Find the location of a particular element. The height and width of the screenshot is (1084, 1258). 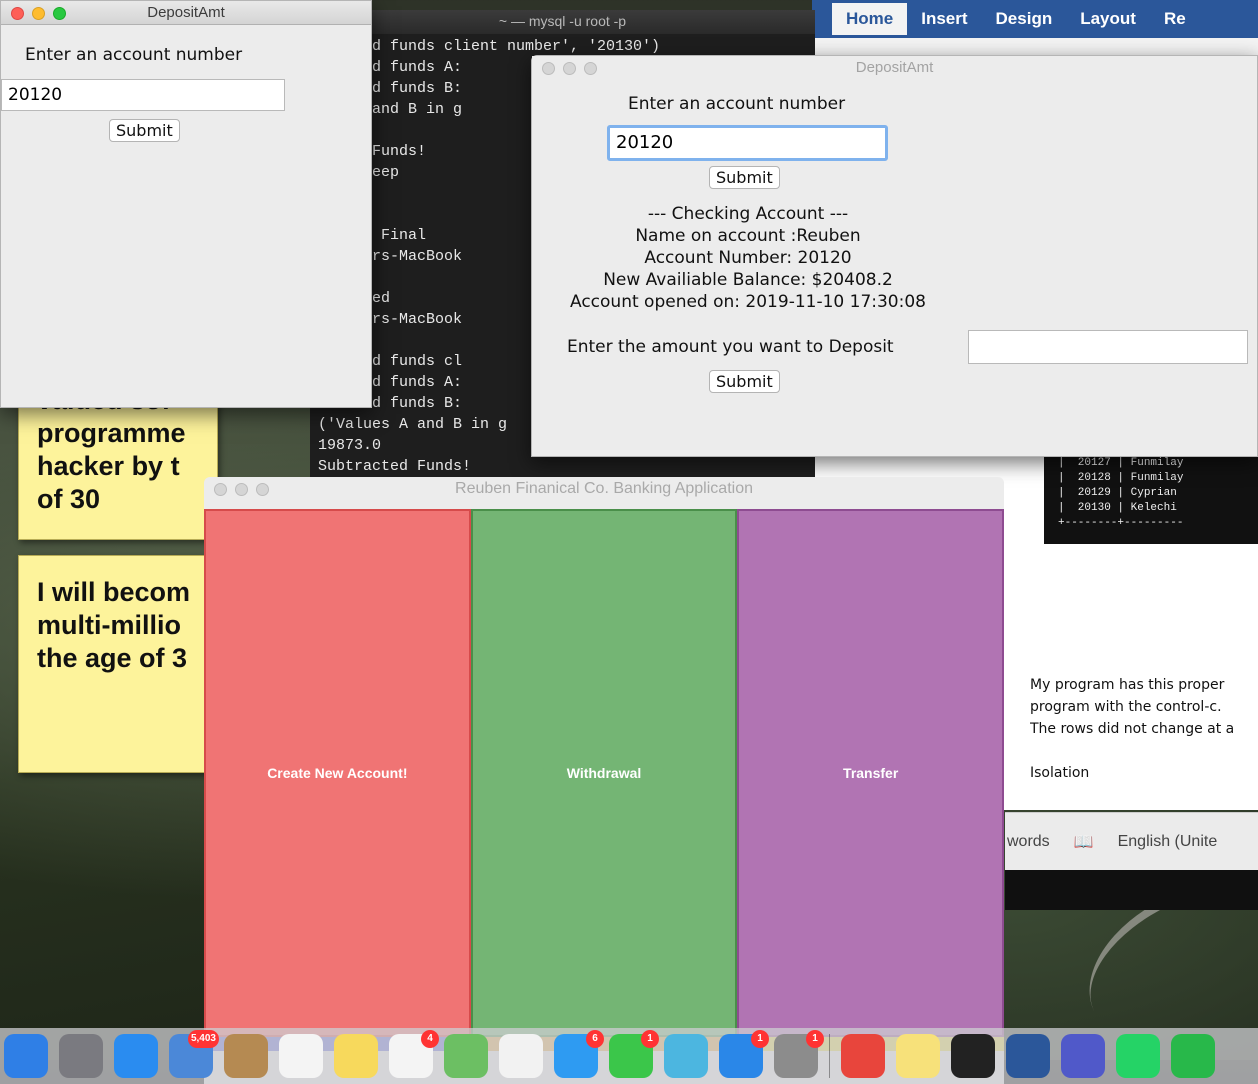

tab-review: Re is located at coordinates (1175, 19).